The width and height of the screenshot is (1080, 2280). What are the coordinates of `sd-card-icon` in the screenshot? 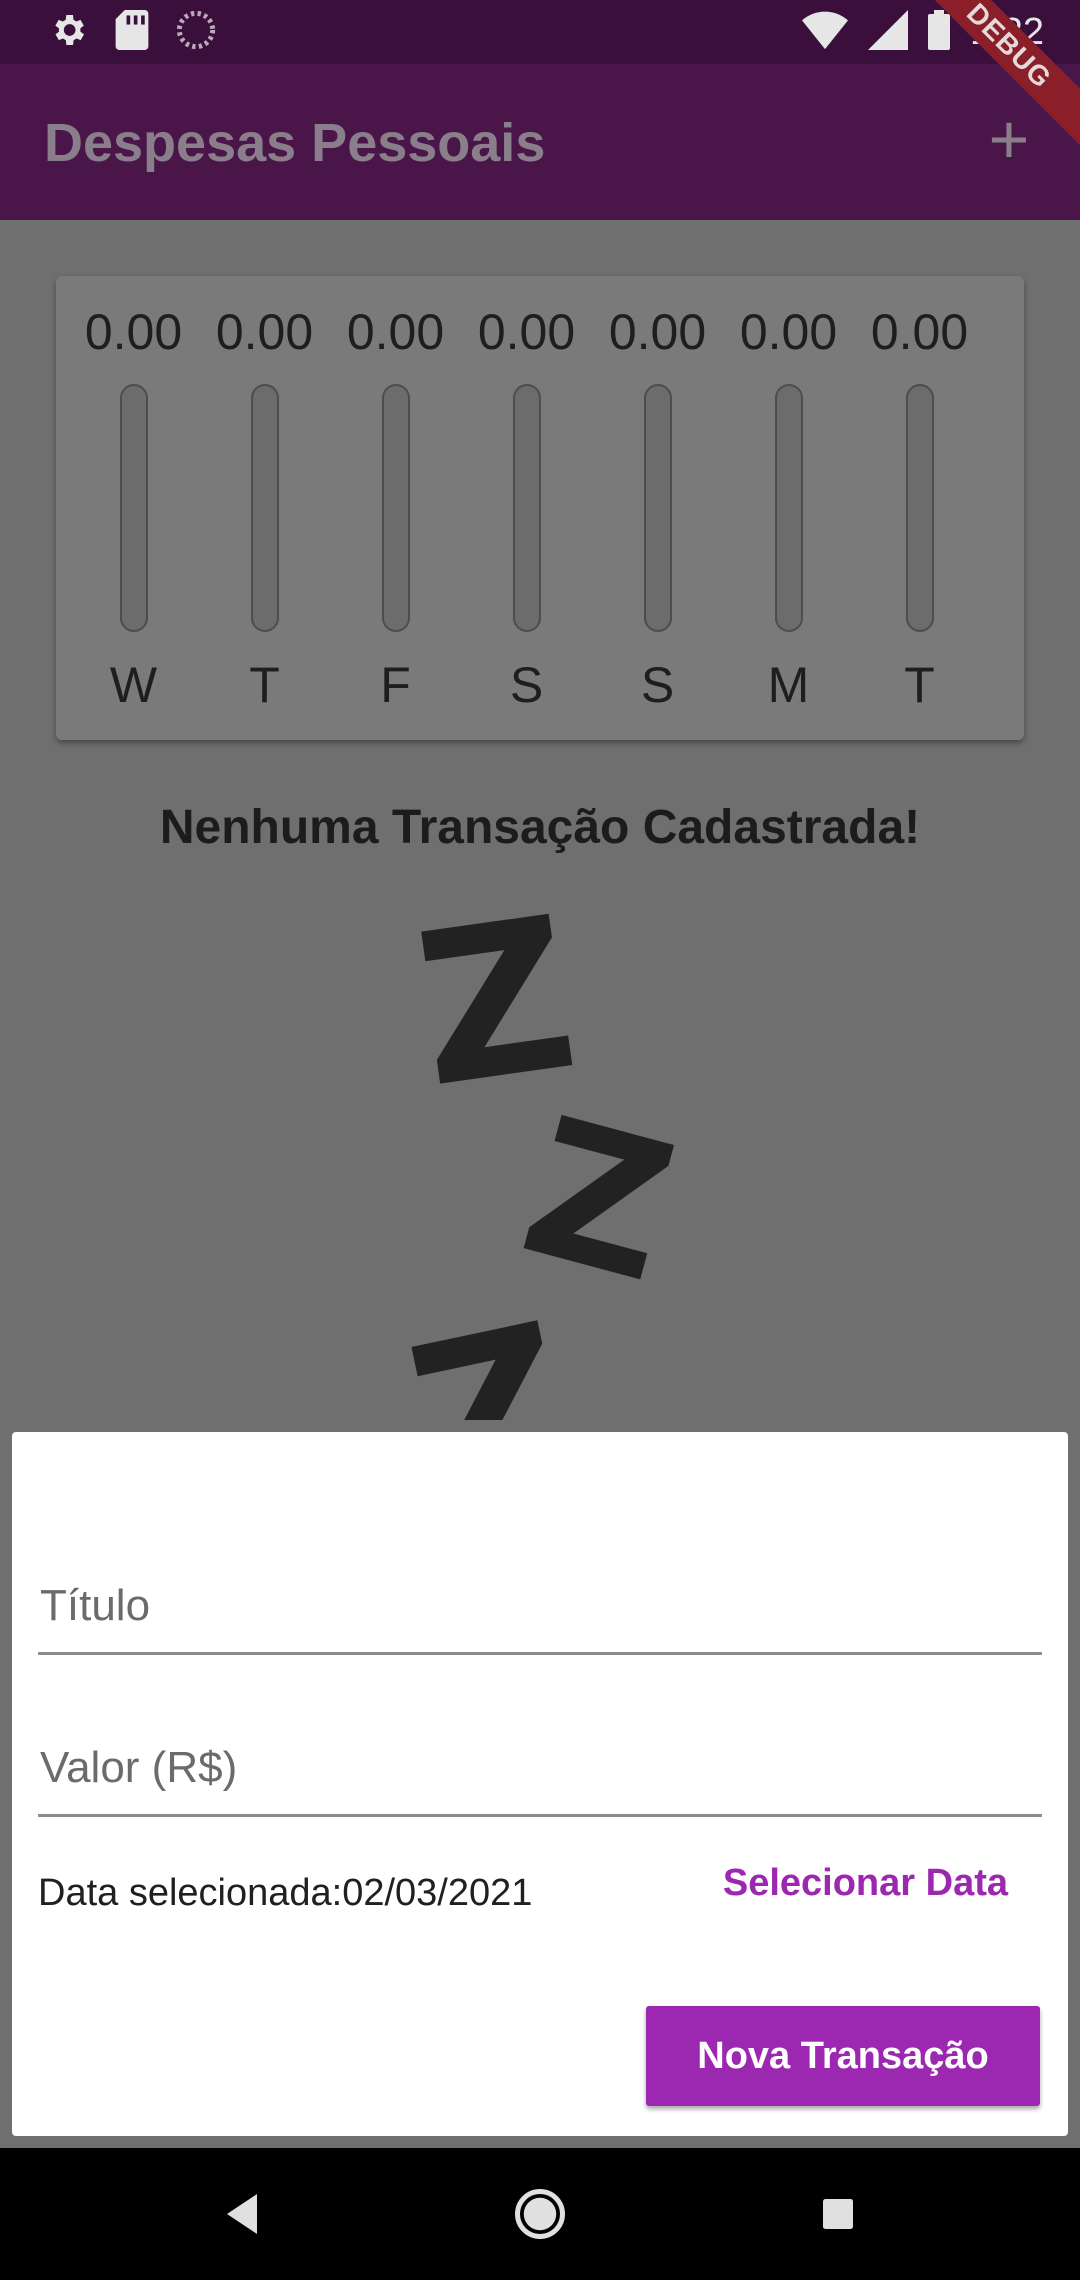 It's located at (132, 32).